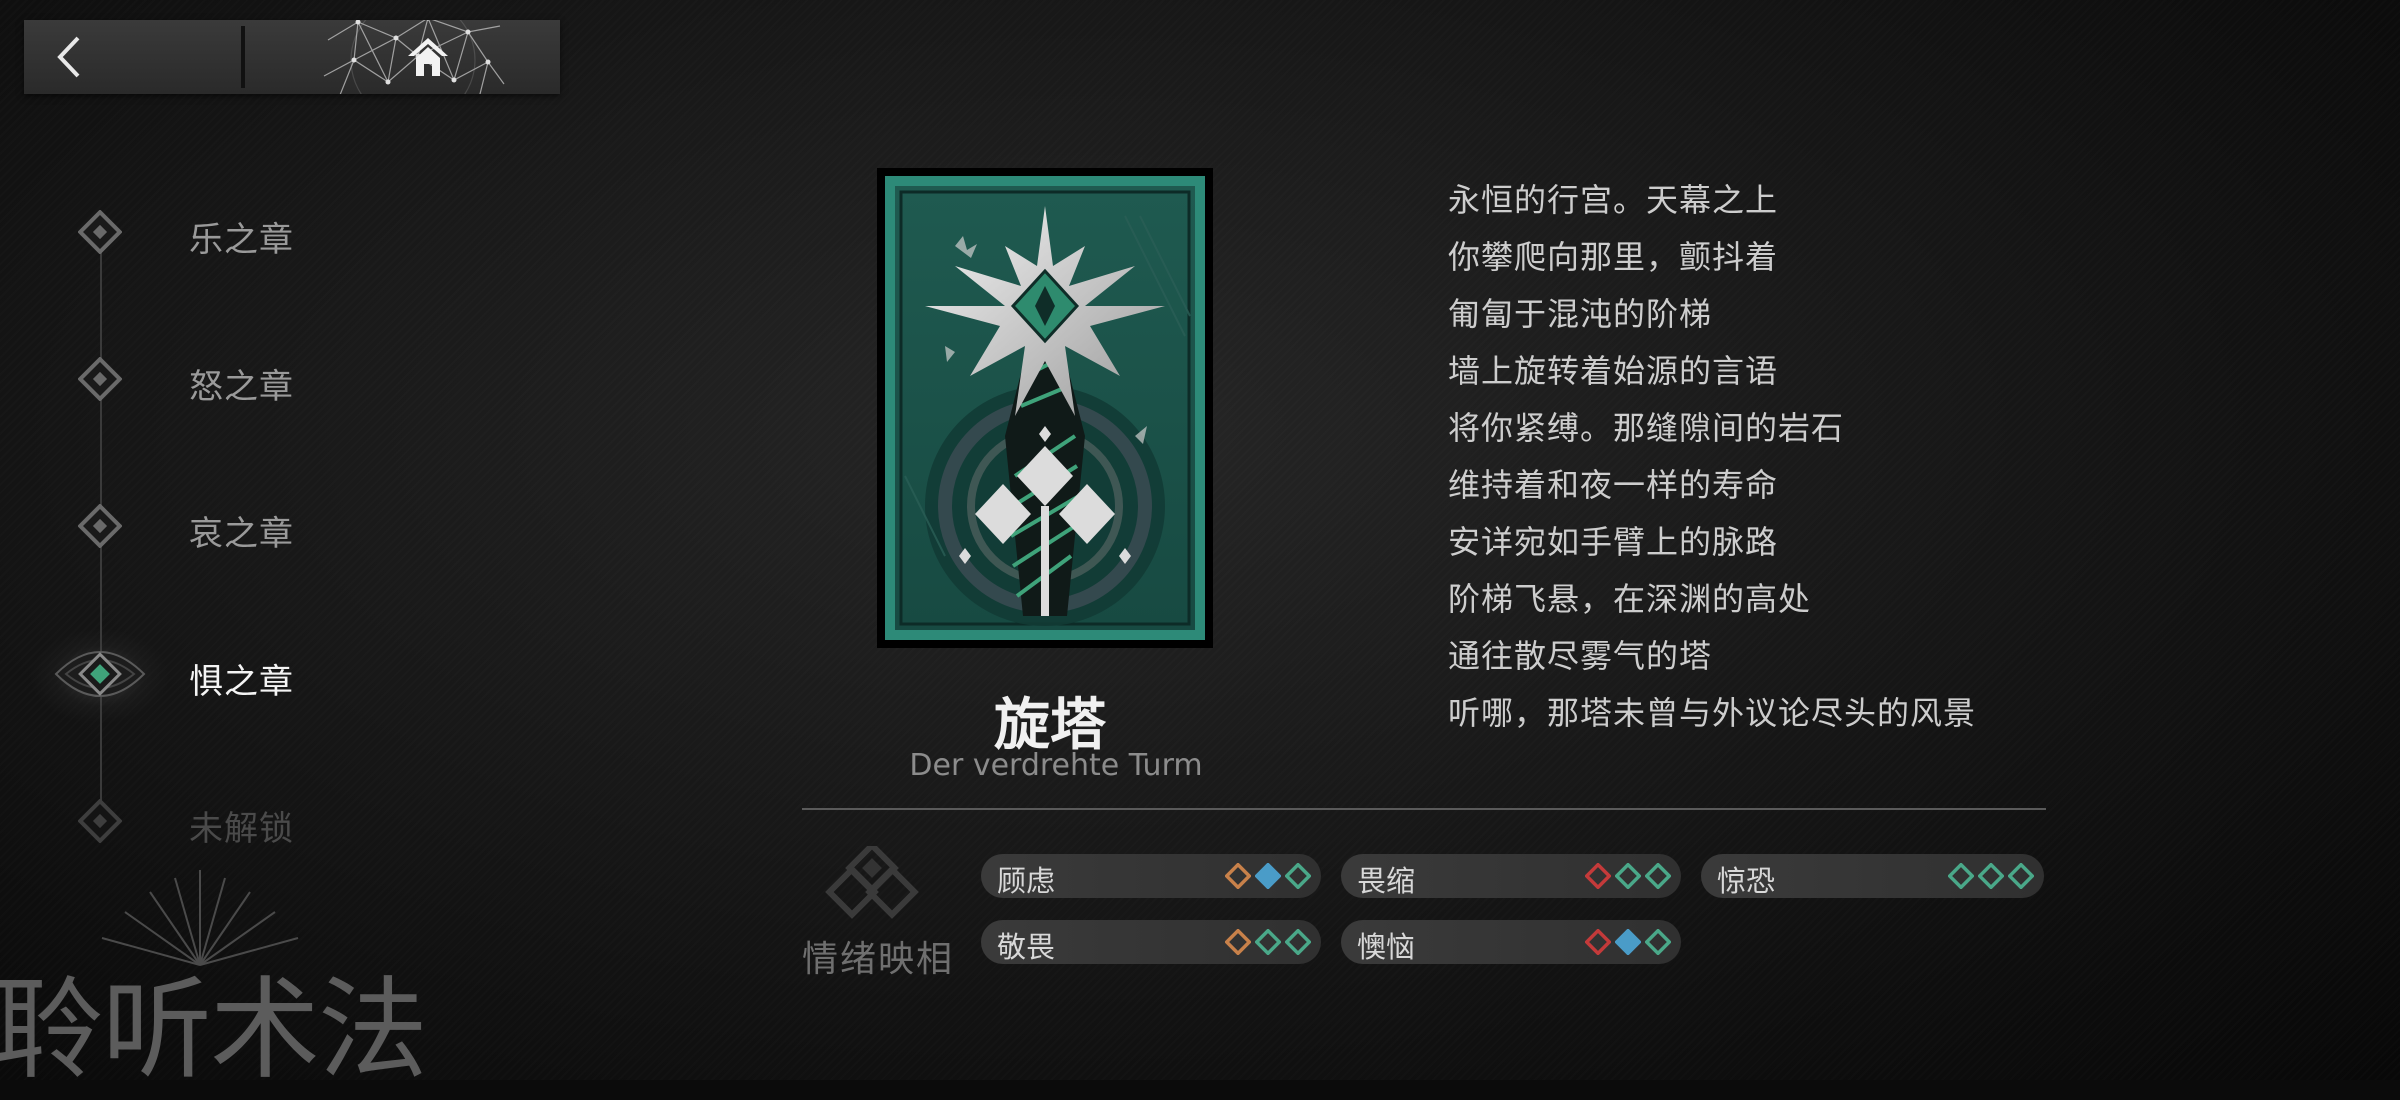 Image resolution: width=2400 pixels, height=1100 pixels. I want to click on poem-line: 阶梯飞悬，在深渊的高处, so click(1630, 599).